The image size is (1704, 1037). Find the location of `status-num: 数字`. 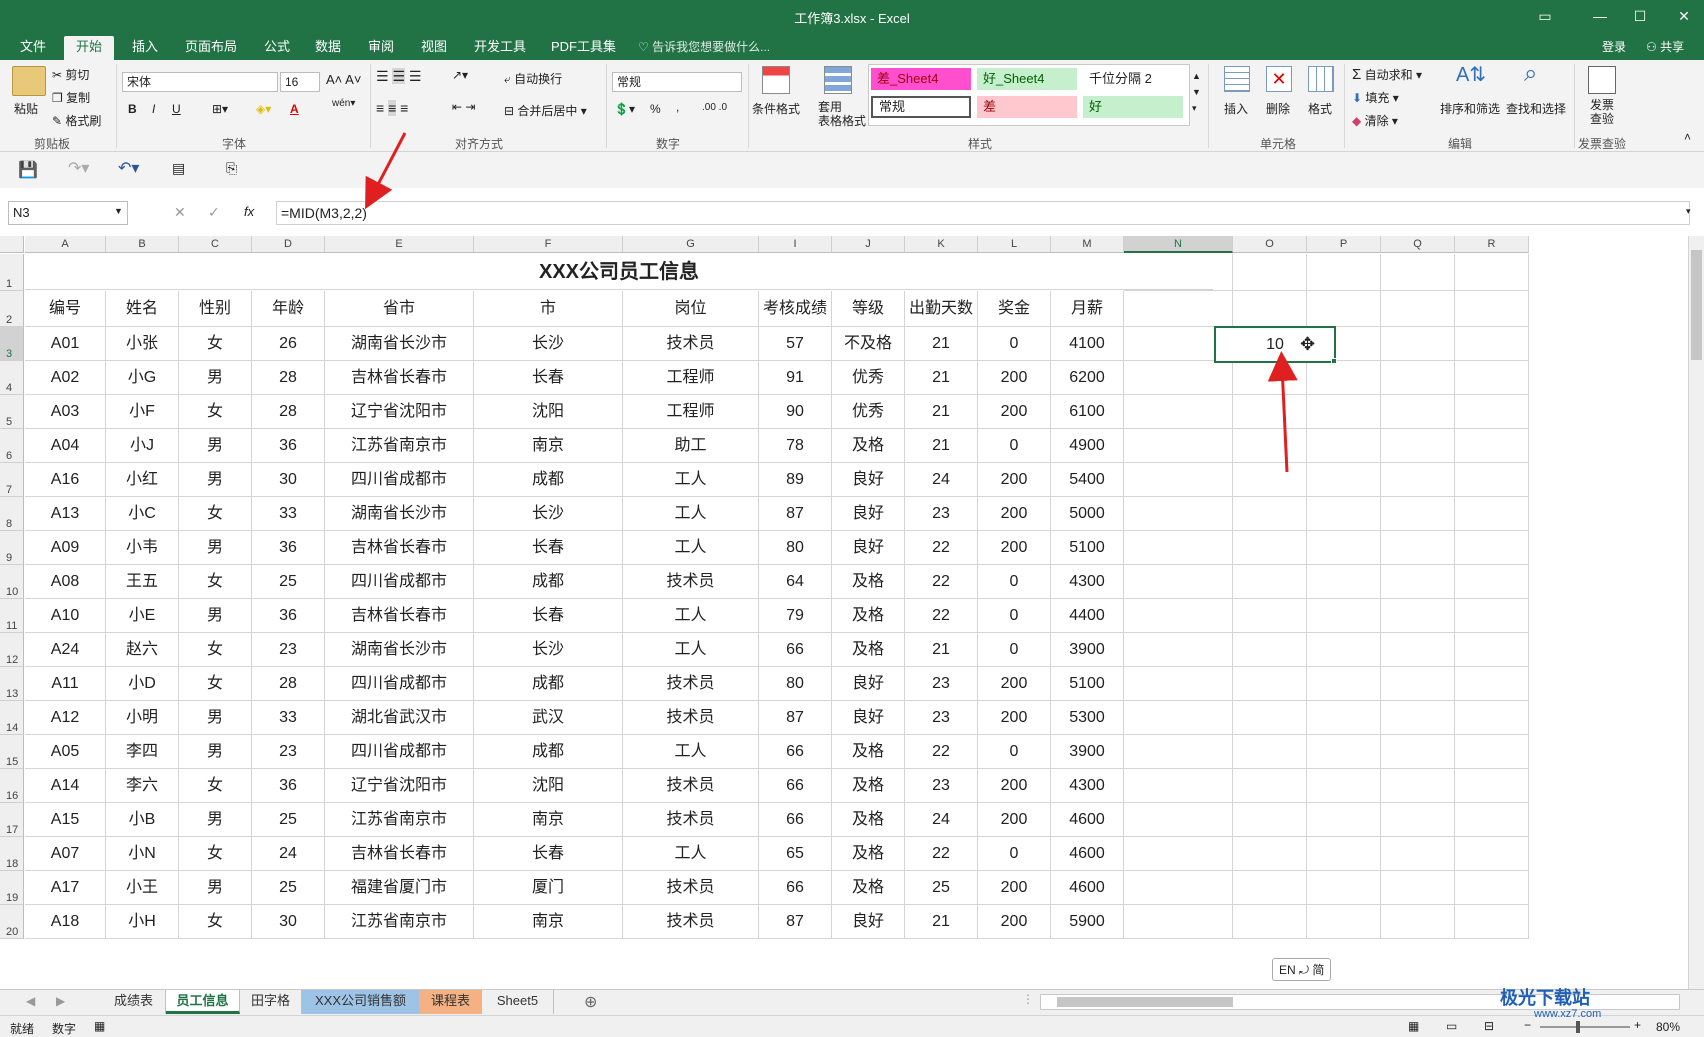

status-num: 数字 is located at coordinates (64, 1029).